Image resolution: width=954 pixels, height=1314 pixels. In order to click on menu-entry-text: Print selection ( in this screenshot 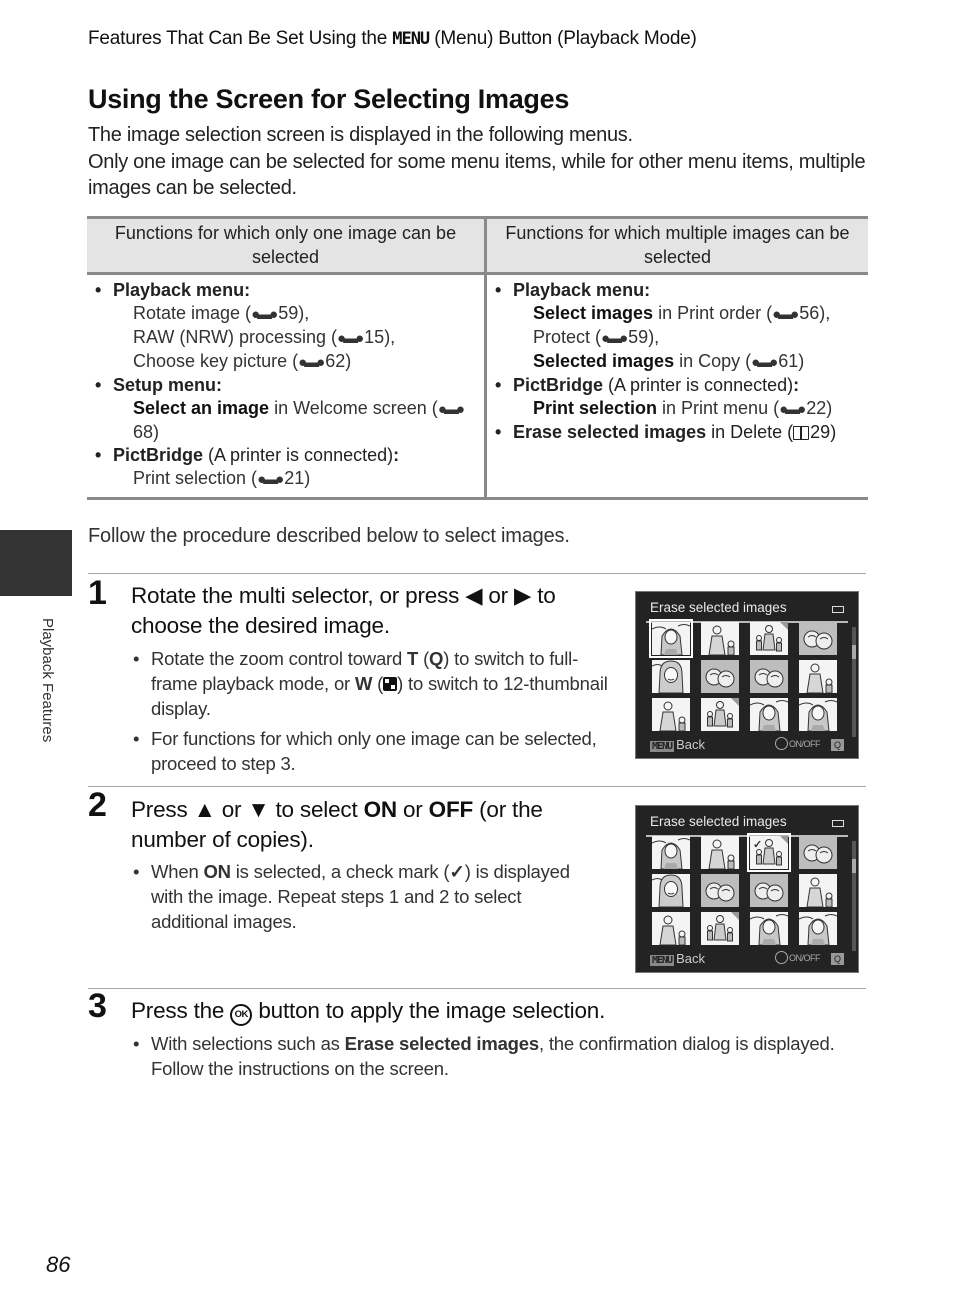, I will do `click(195, 478)`.